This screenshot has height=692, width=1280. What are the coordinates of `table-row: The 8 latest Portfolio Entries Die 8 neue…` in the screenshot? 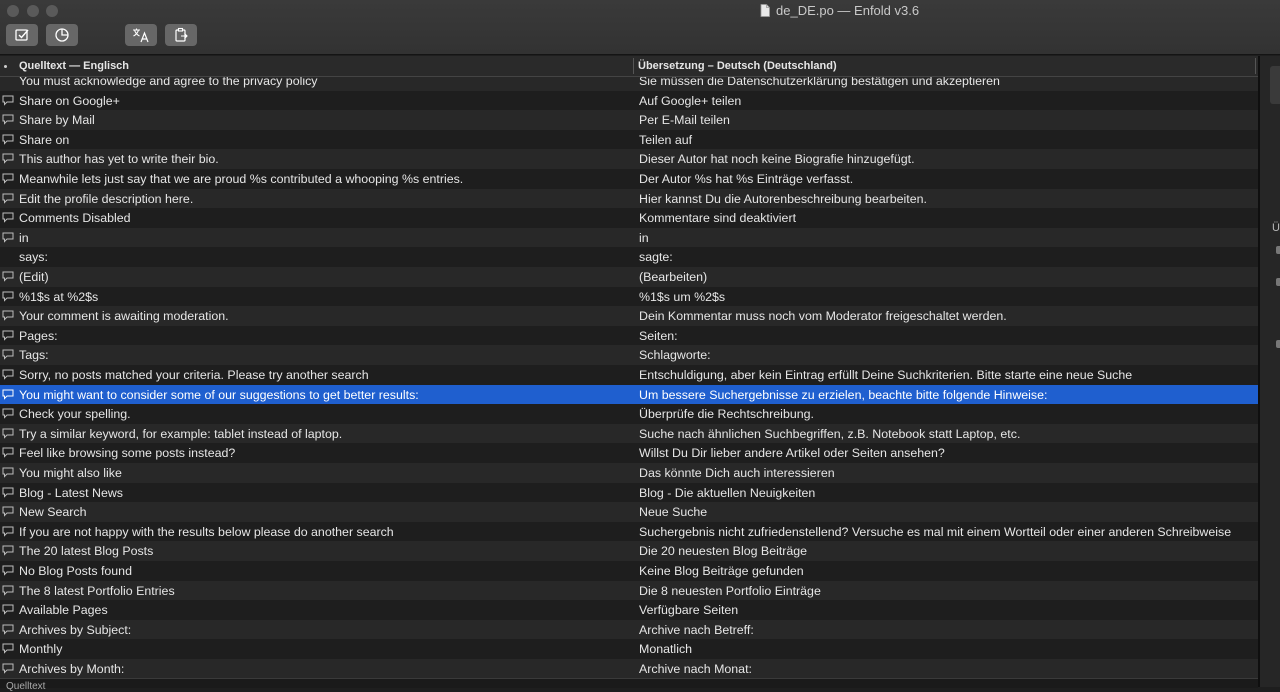 It's located at (630, 590).